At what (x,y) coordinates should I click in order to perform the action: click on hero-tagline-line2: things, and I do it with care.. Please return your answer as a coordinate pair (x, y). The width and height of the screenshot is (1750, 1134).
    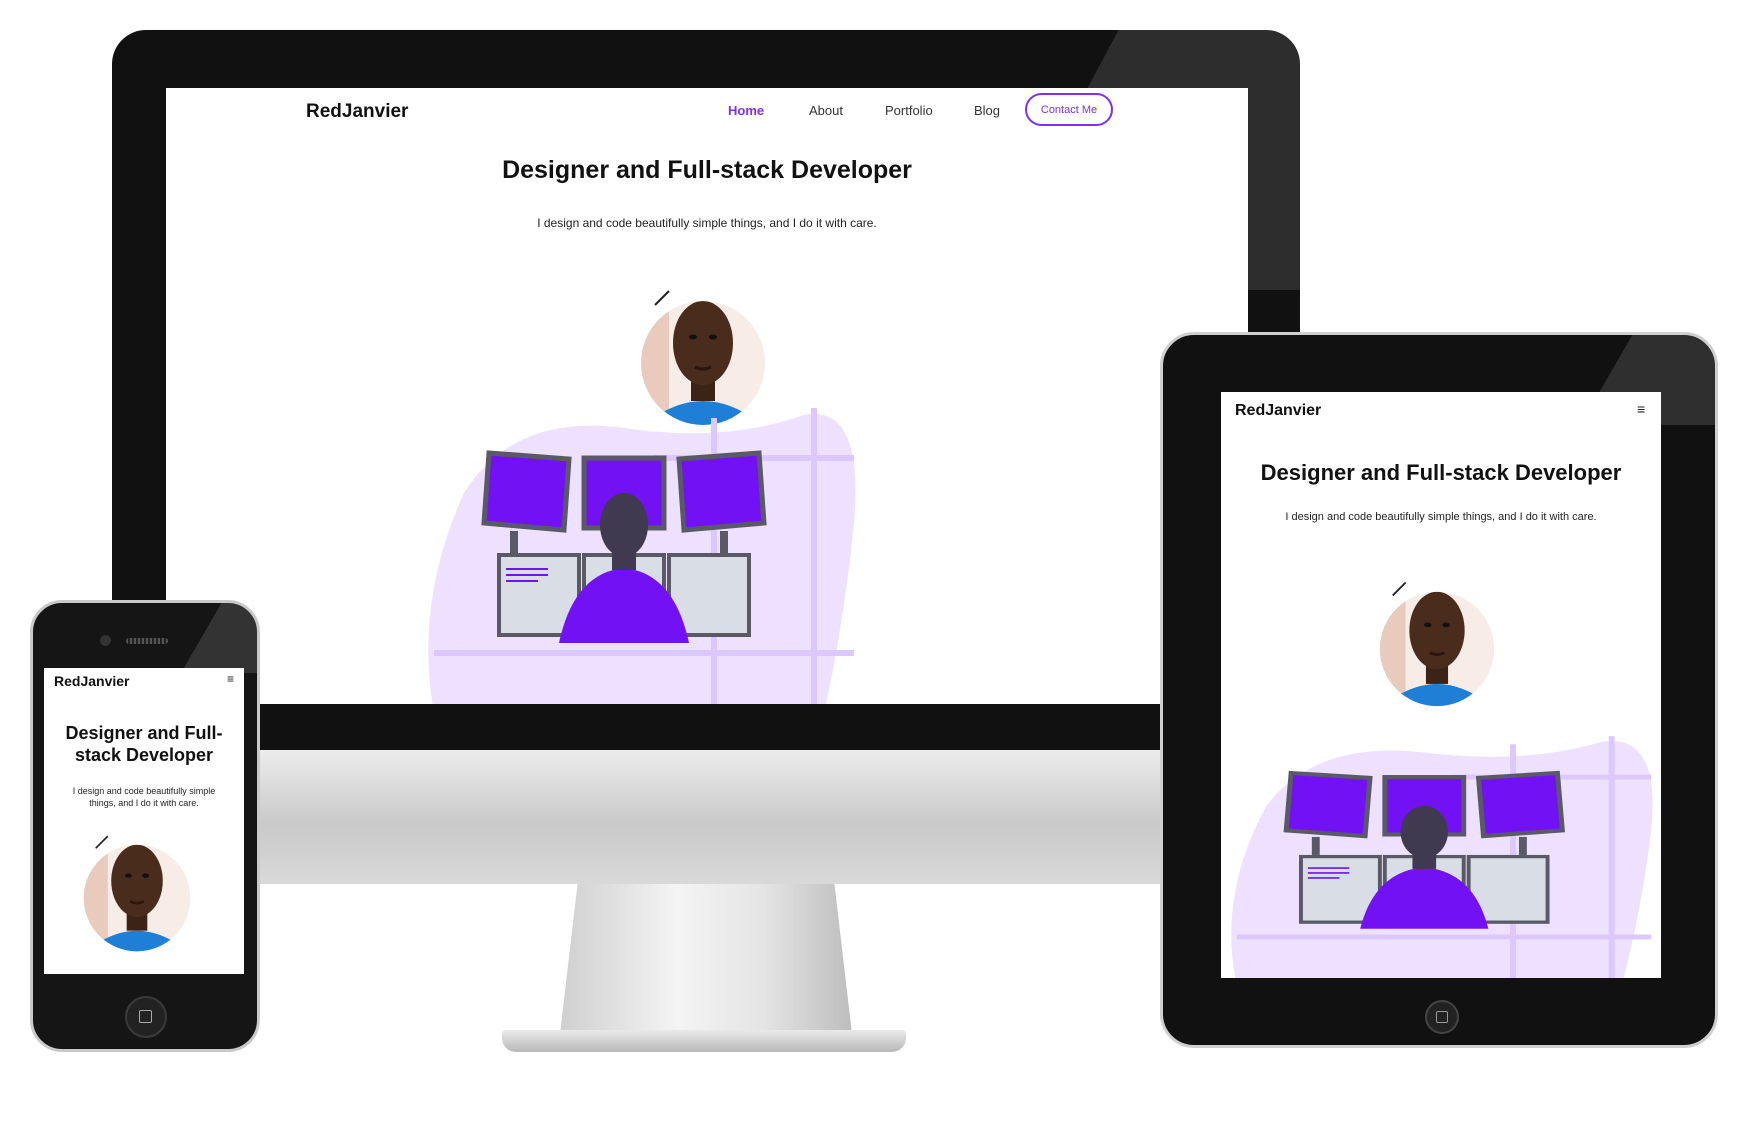
    Looking at the image, I should click on (144, 803).